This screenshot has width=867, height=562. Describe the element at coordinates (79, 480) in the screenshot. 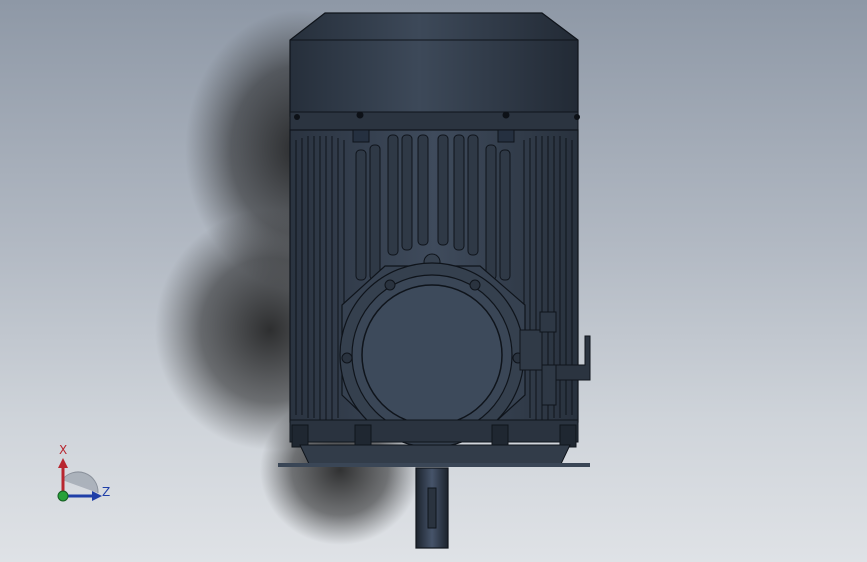

I see `triad-axes` at that location.